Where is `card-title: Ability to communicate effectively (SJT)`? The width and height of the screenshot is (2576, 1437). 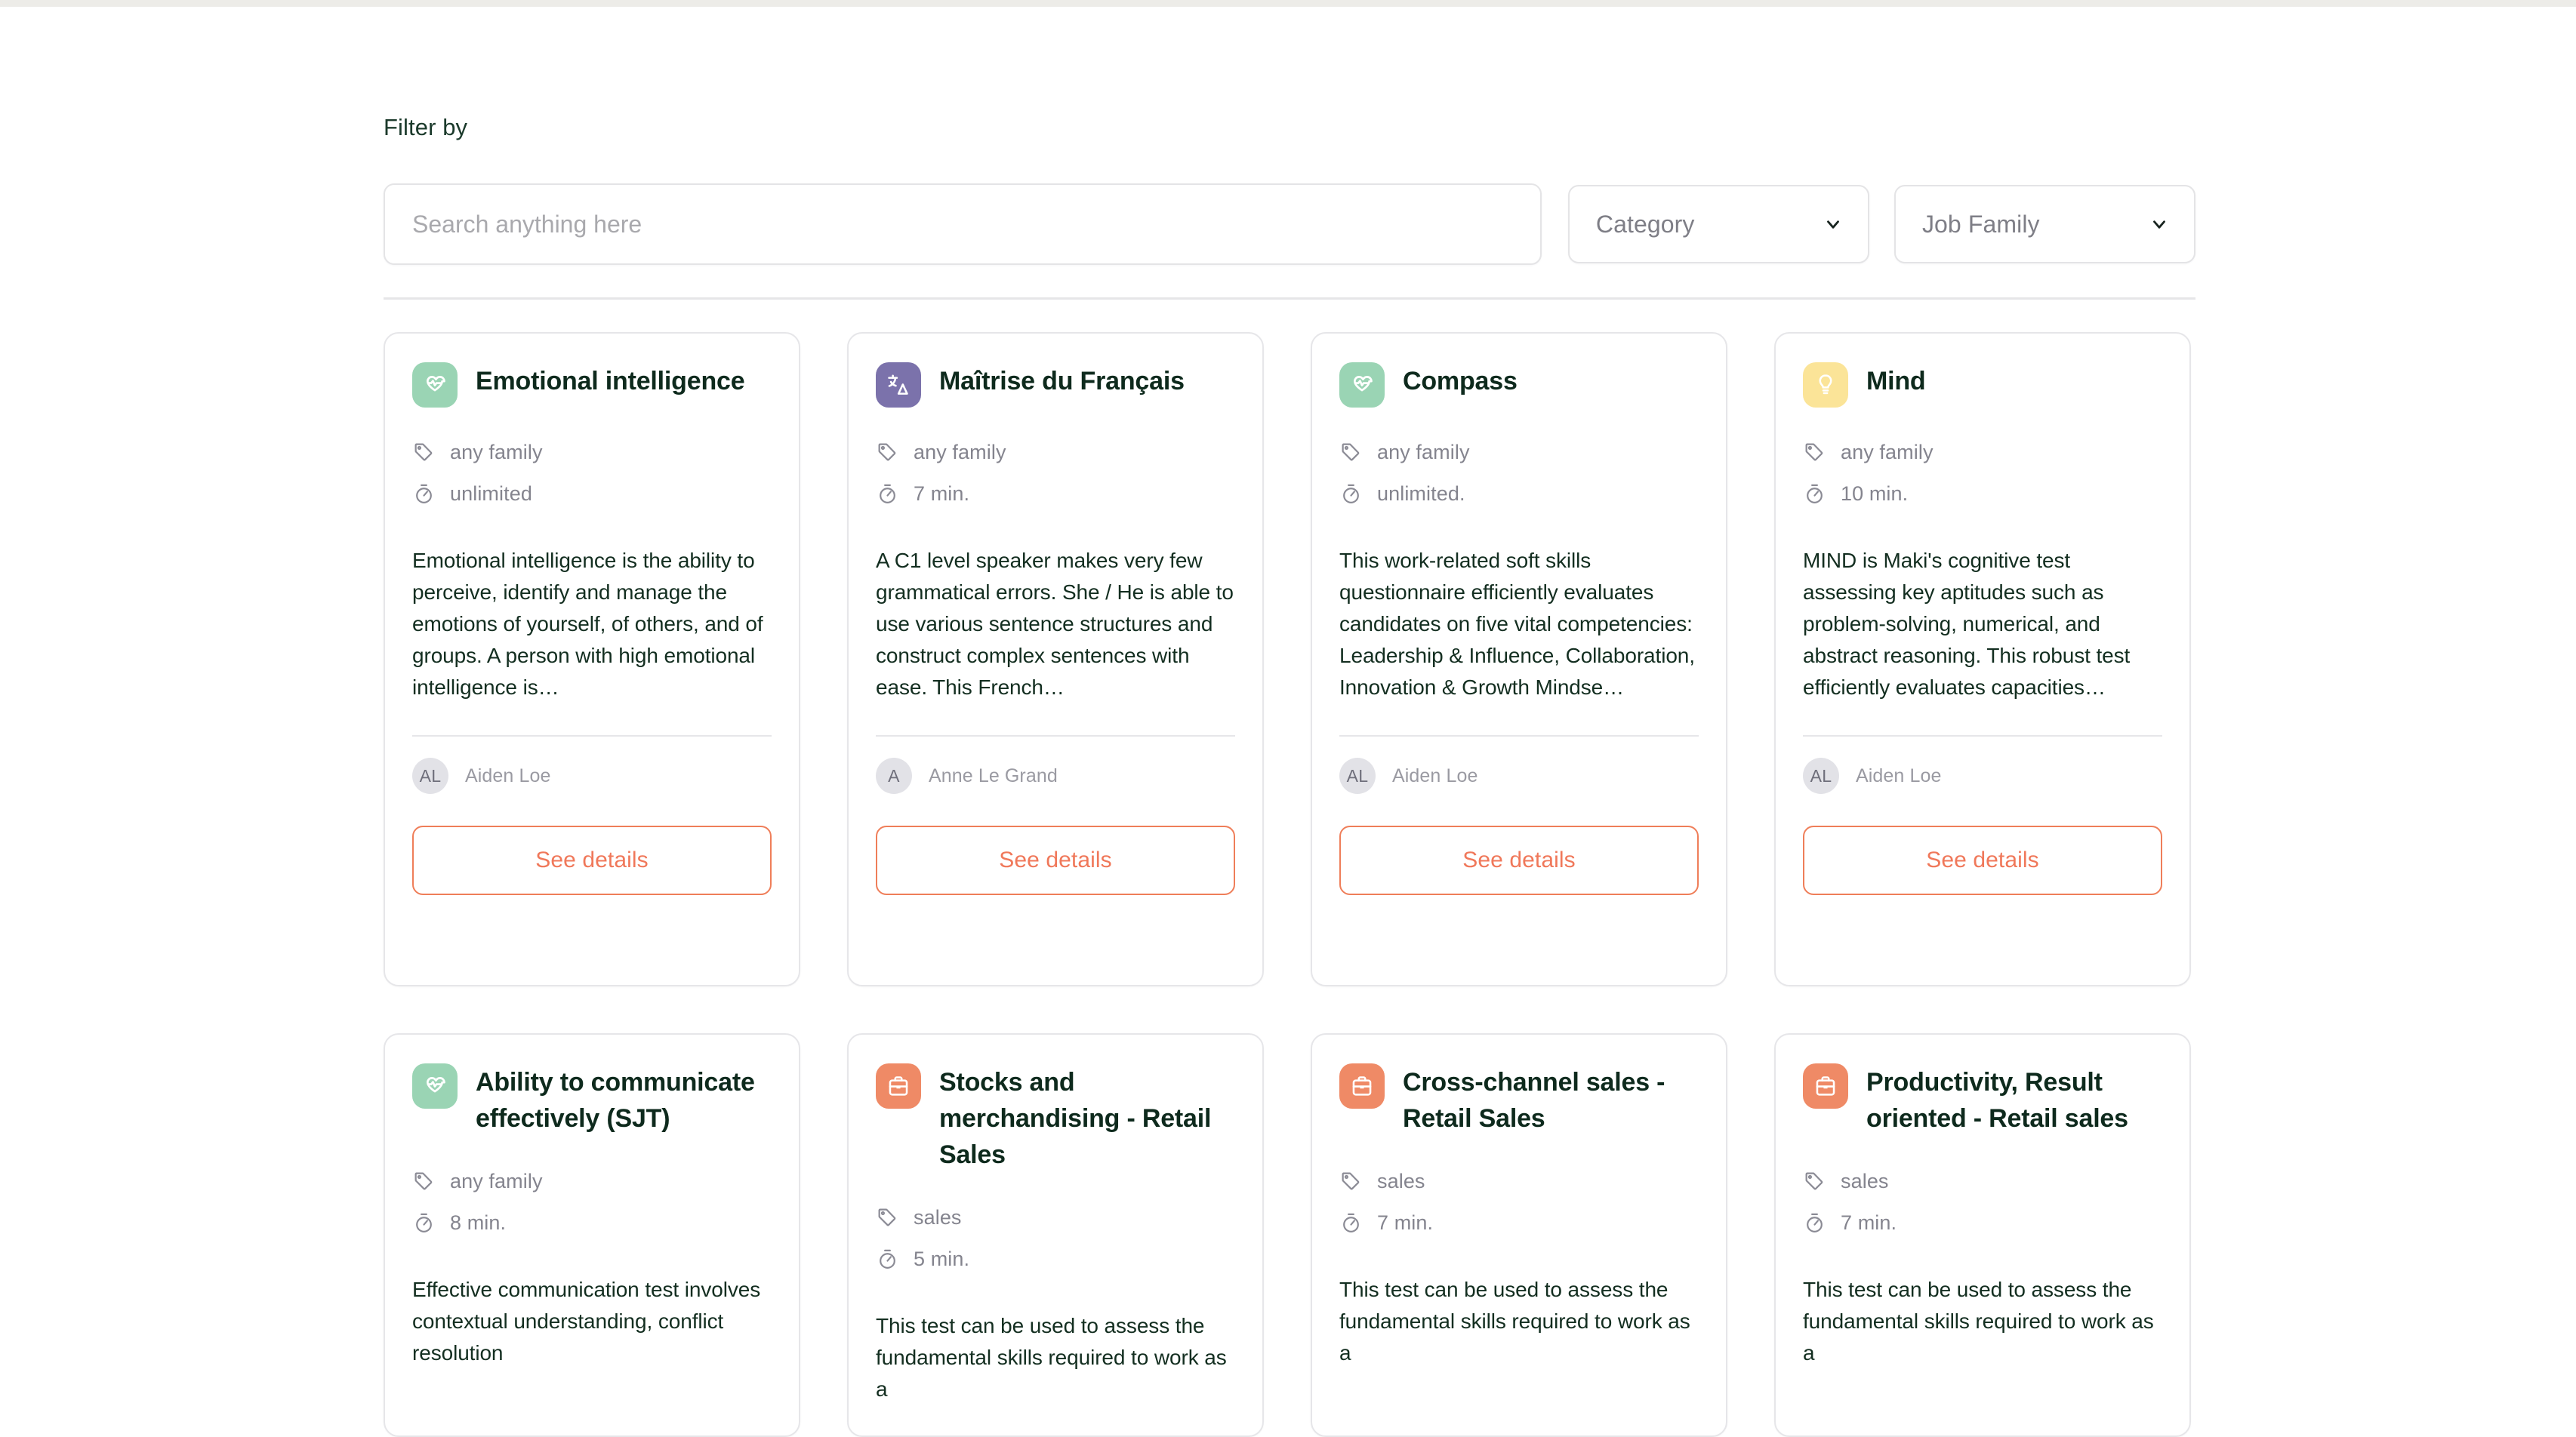 card-title: Ability to communicate effectively (SJT) is located at coordinates (615, 1100).